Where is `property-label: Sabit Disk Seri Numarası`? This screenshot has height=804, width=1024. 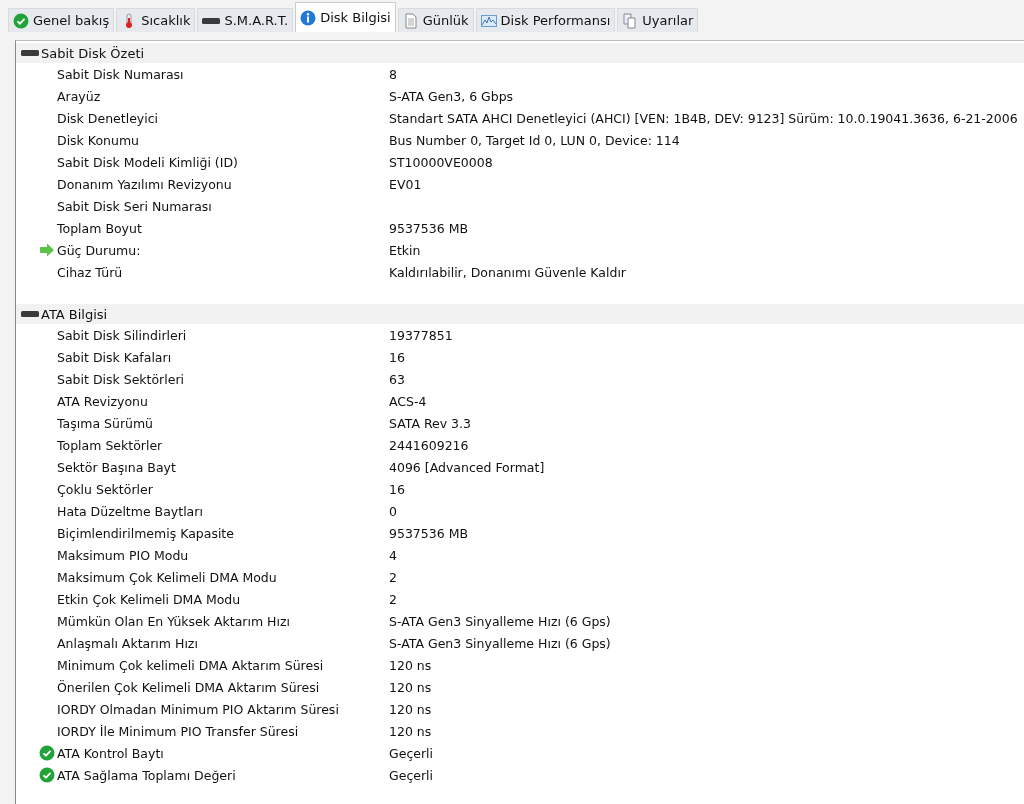 property-label: Sabit Disk Seri Numarası is located at coordinates (134, 206).